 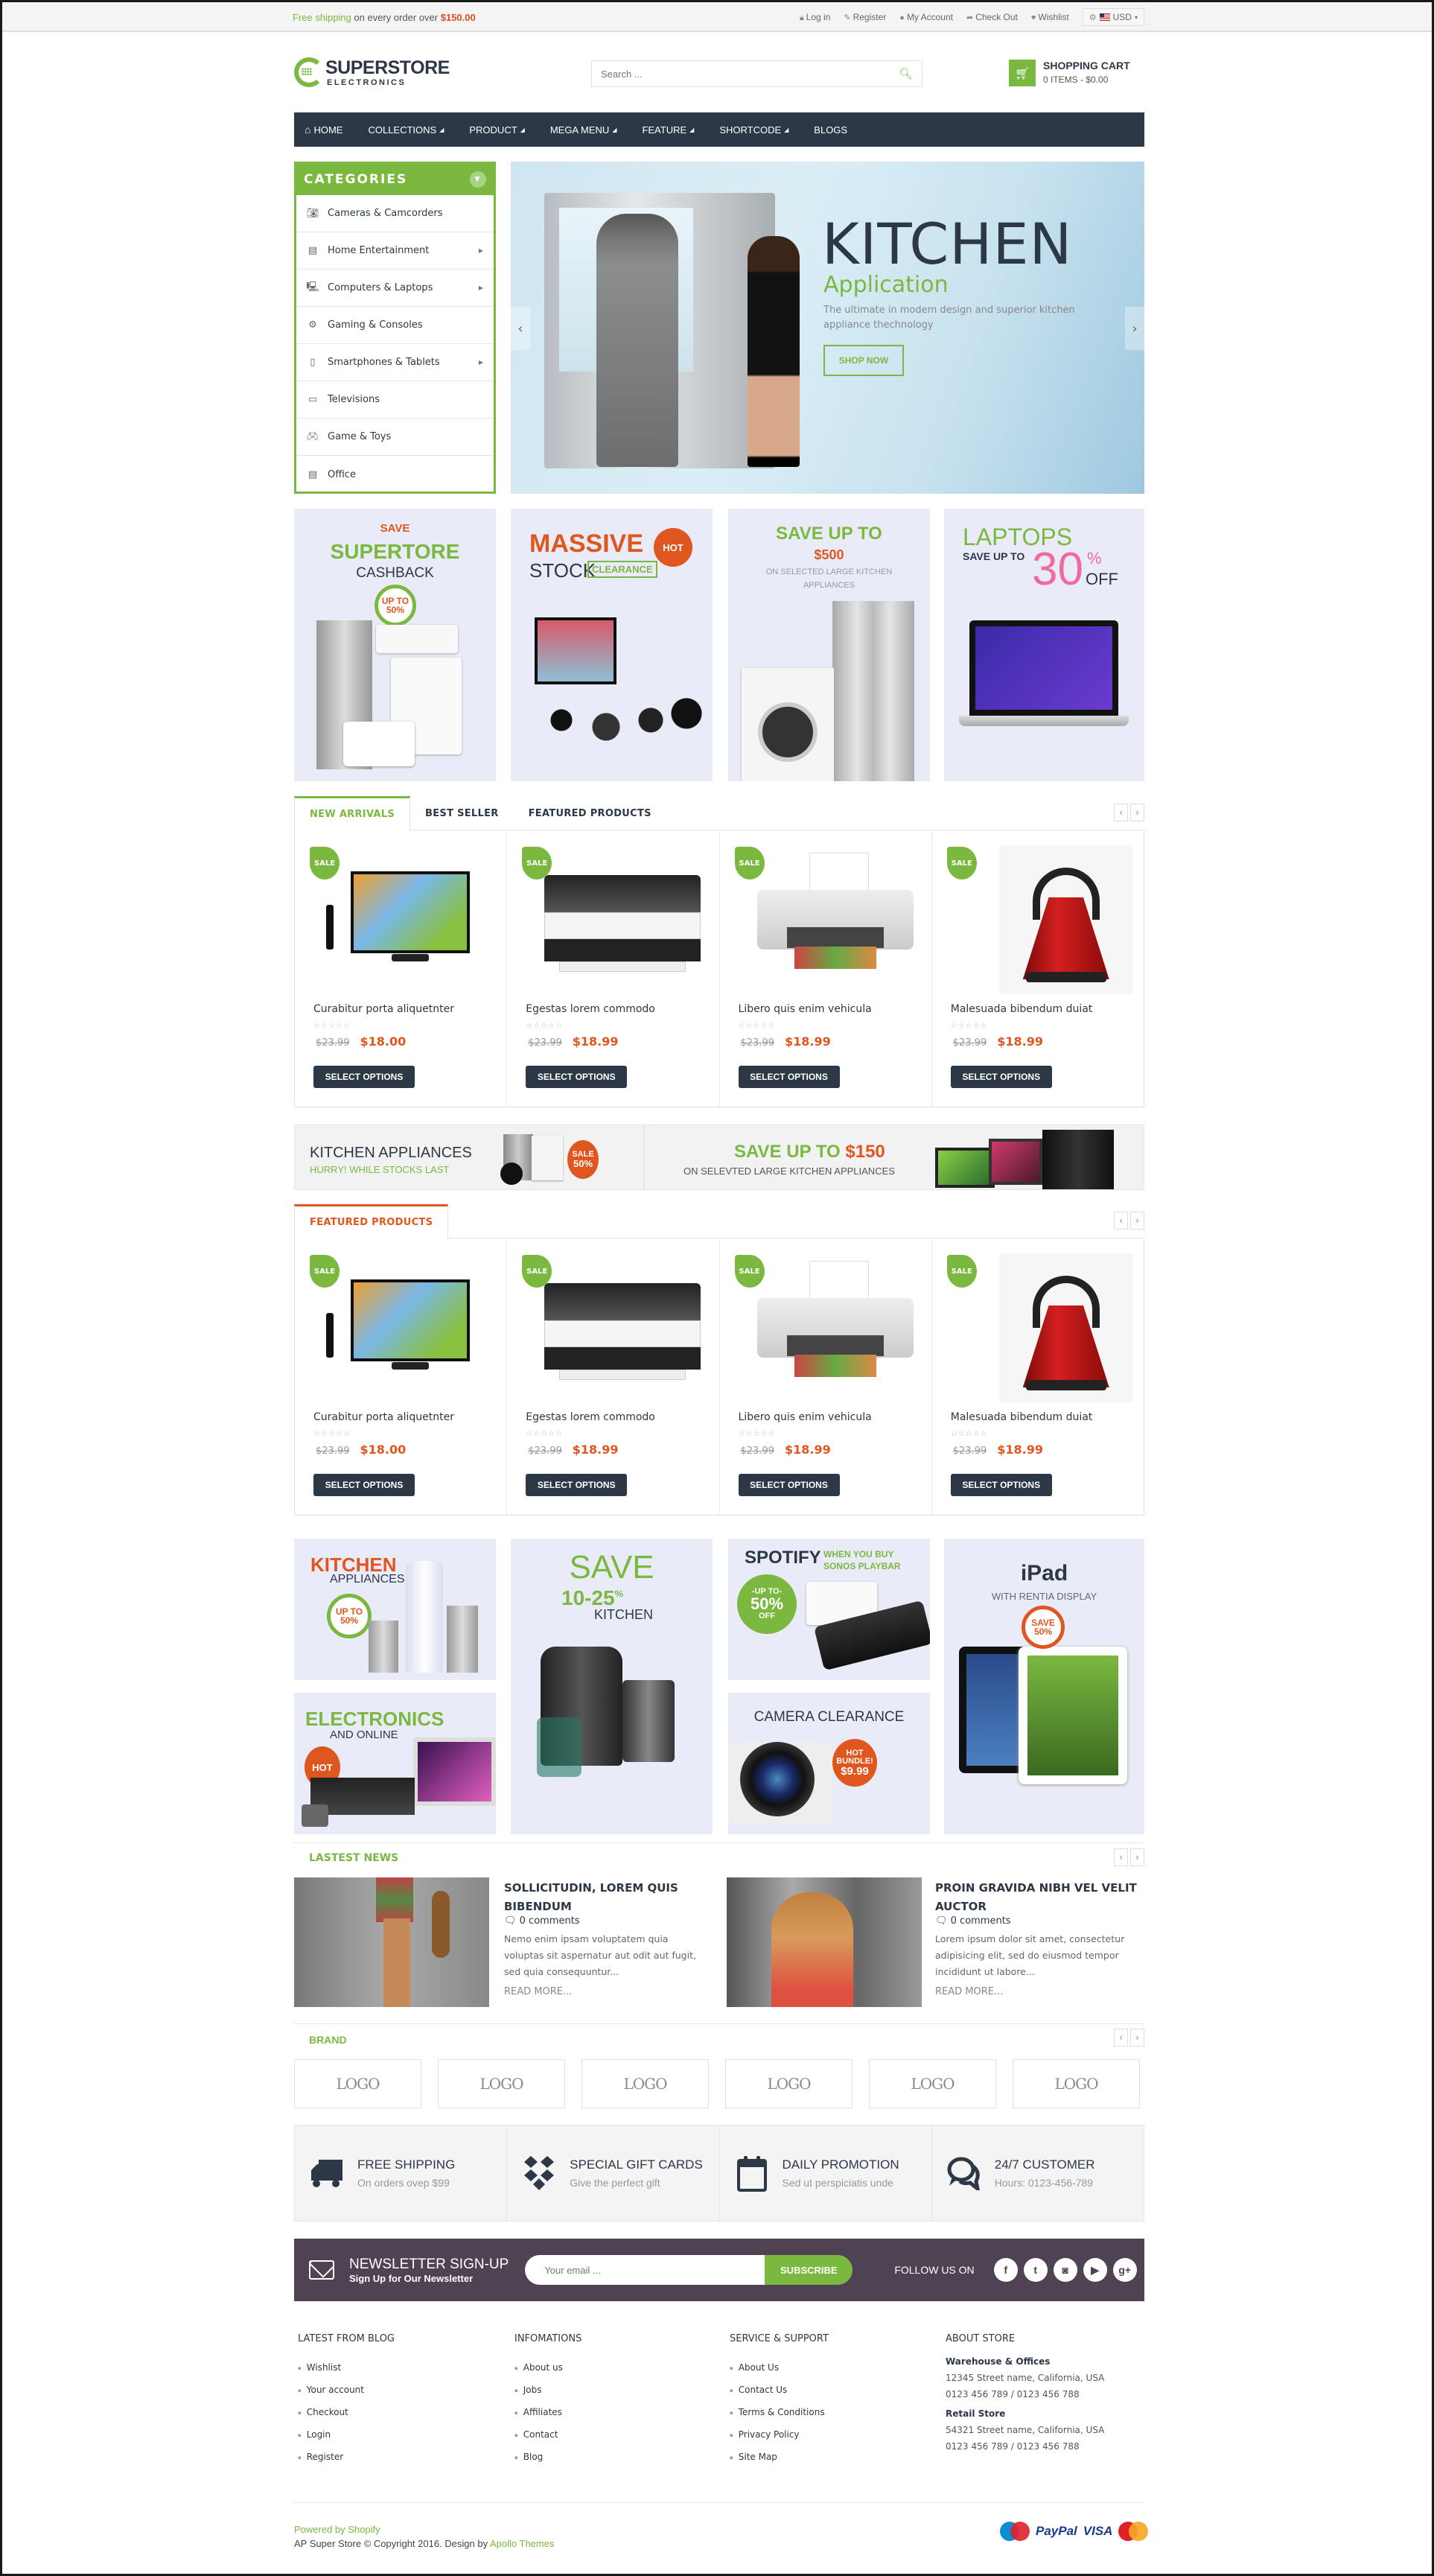 I want to click on promo-banner-laptops: LAPTOPS SAVE UP TO 30 % OFF, so click(x=1044, y=645).